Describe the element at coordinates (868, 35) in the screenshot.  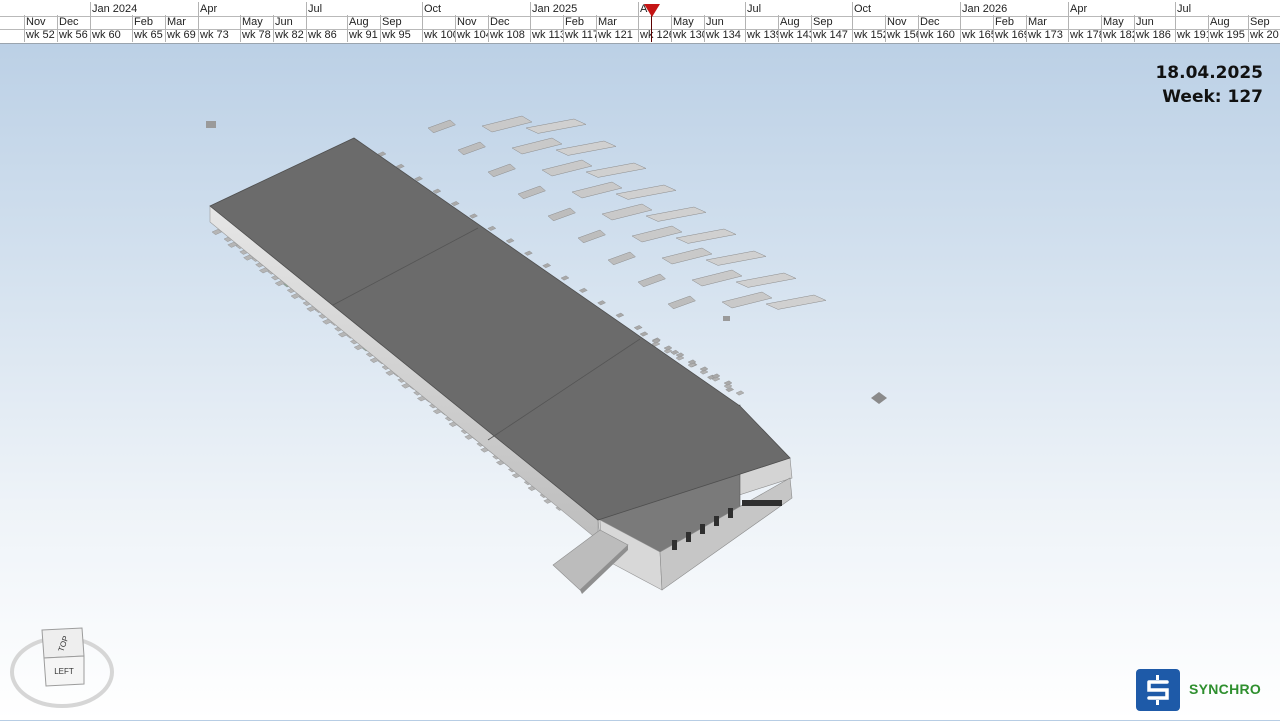
I see `timeline-week-cell: wk 152` at that location.